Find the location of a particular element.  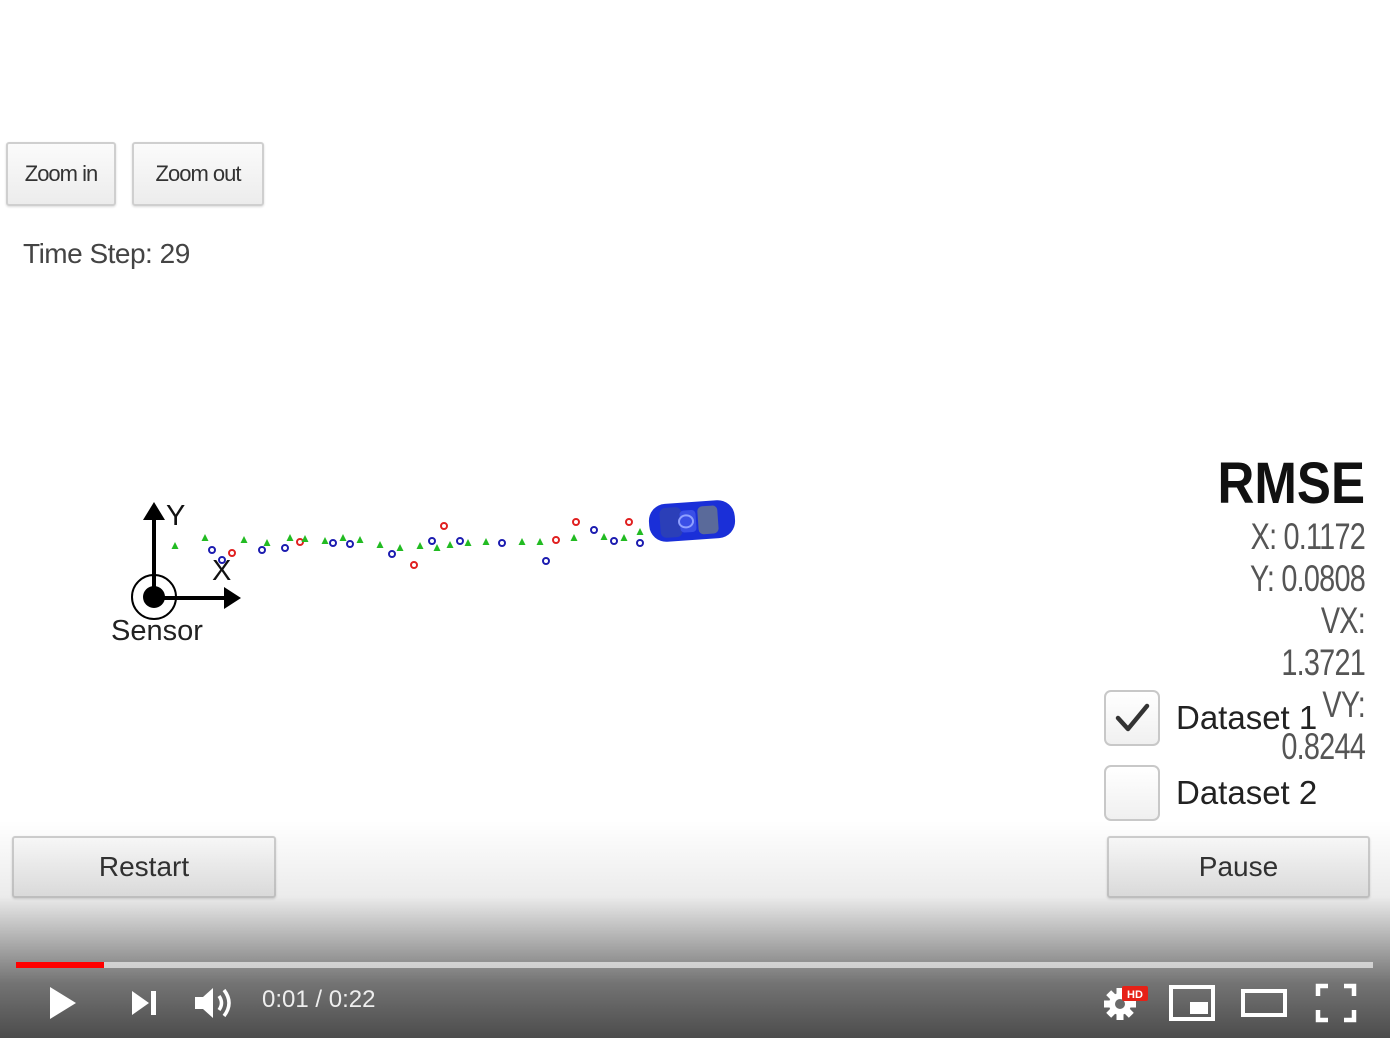

dataset-2-checkbox is located at coordinates (1132, 793).